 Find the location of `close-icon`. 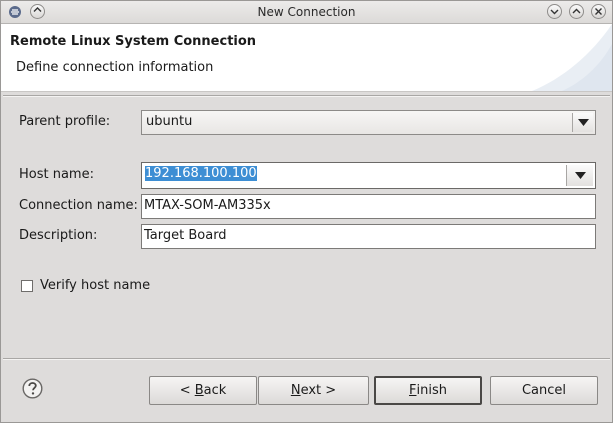

close-icon is located at coordinates (598, 11).